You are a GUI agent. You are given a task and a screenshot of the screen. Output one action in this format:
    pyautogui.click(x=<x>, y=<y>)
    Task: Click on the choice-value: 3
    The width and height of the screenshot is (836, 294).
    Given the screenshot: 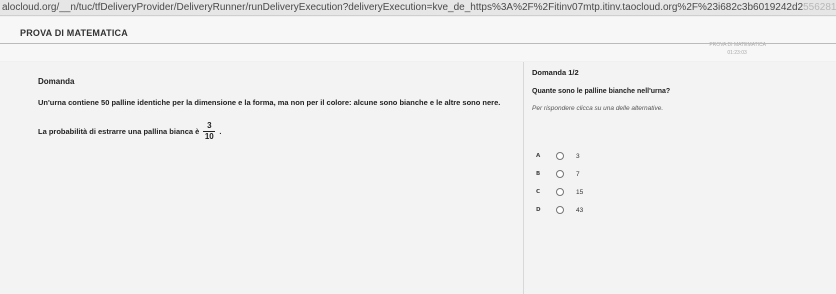 What is the action you would take?
    pyautogui.click(x=578, y=156)
    